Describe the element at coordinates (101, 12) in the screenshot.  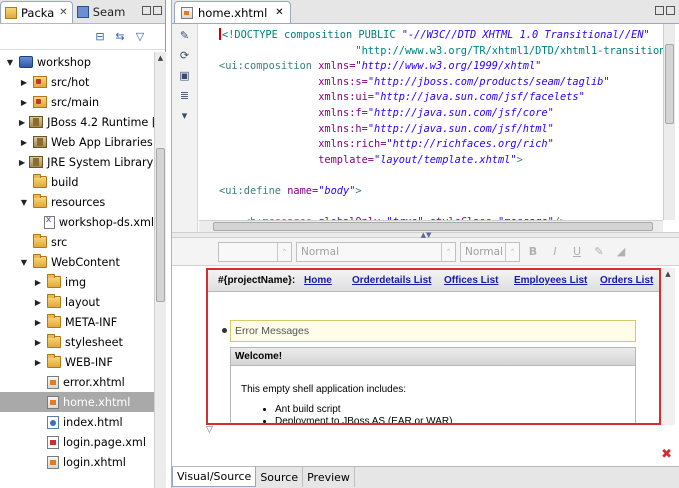
I see `tab-seam: Seam` at that location.